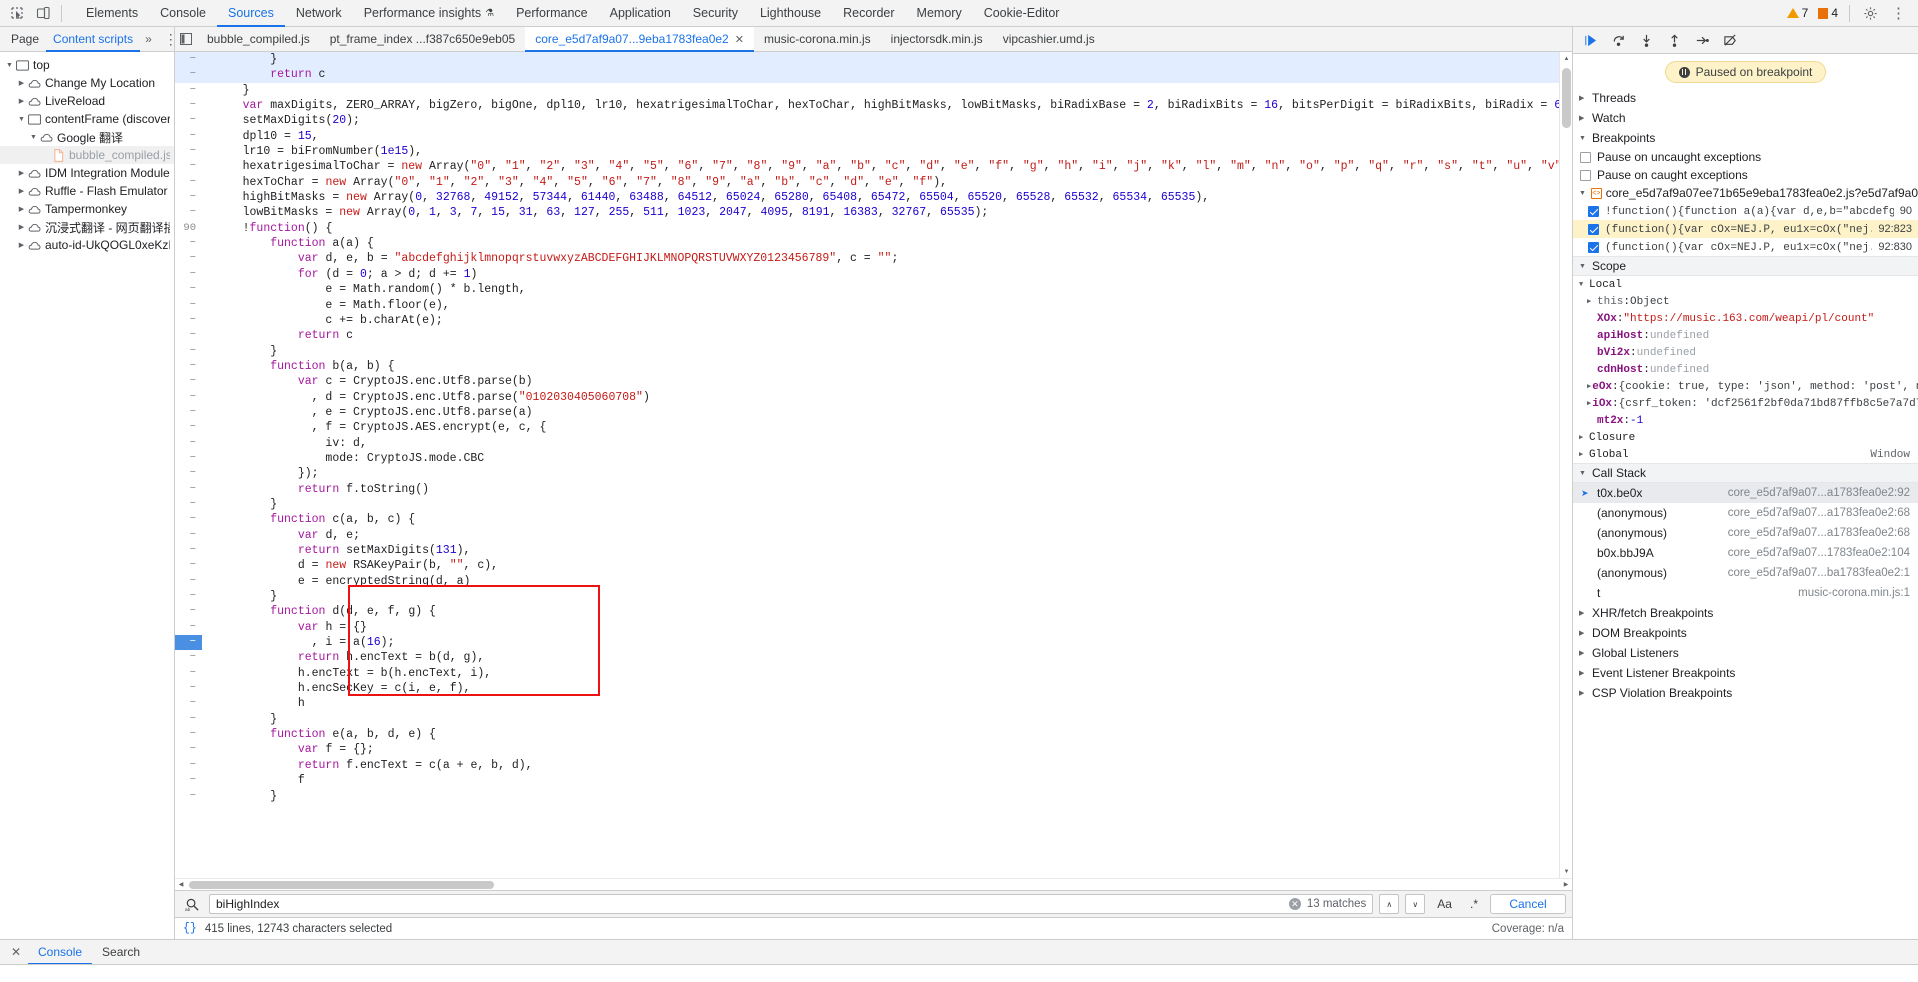  Describe the element at coordinates (867, 611) in the screenshot. I see `code-line: − function d(d, e, f, g) {` at that location.